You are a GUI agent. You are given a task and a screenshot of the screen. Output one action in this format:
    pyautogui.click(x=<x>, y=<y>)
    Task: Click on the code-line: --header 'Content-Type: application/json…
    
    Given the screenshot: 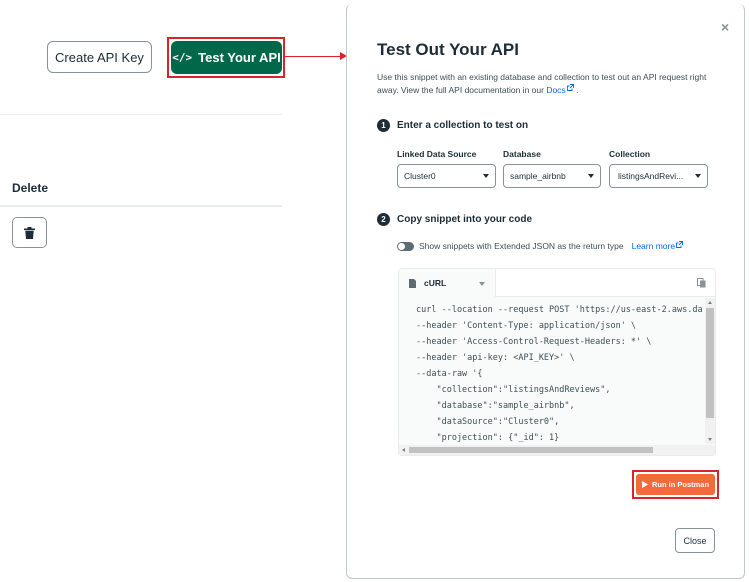 What is the action you would take?
    pyautogui.click(x=526, y=326)
    